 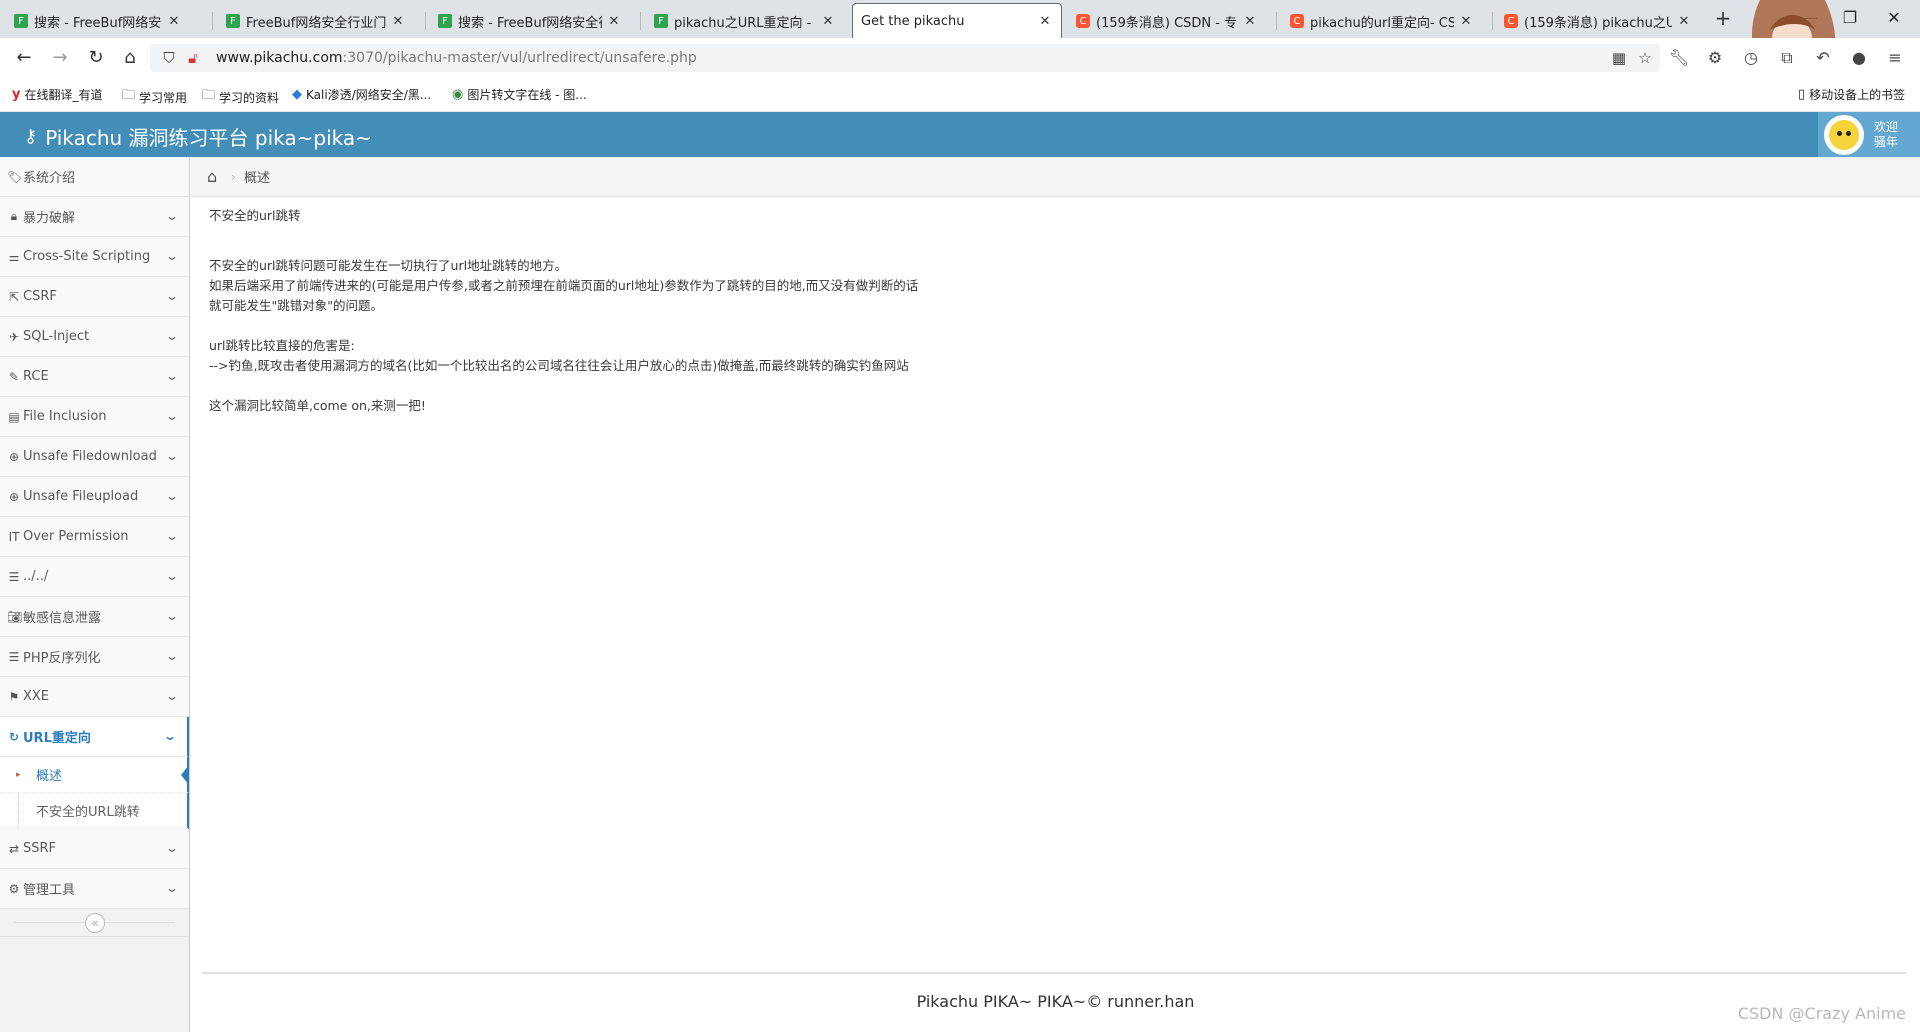 I want to click on sidebar-item-infoleak: 📷︎ 敏感信息泄露 ⌄, so click(x=94, y=617).